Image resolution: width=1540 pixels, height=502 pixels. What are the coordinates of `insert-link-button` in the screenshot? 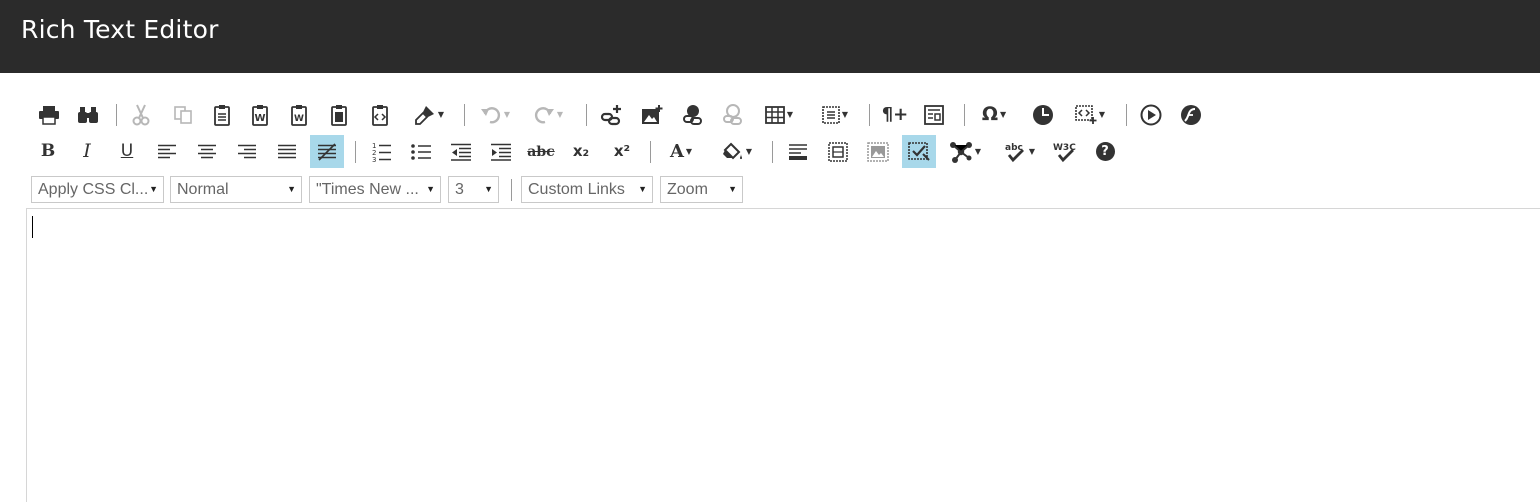 It's located at (612, 114).